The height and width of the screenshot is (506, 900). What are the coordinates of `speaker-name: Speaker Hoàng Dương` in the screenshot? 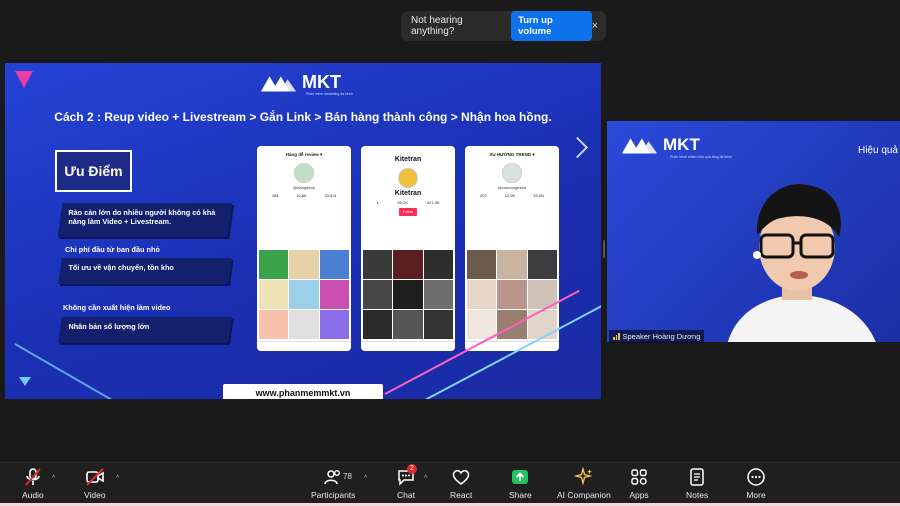 It's located at (661, 336).